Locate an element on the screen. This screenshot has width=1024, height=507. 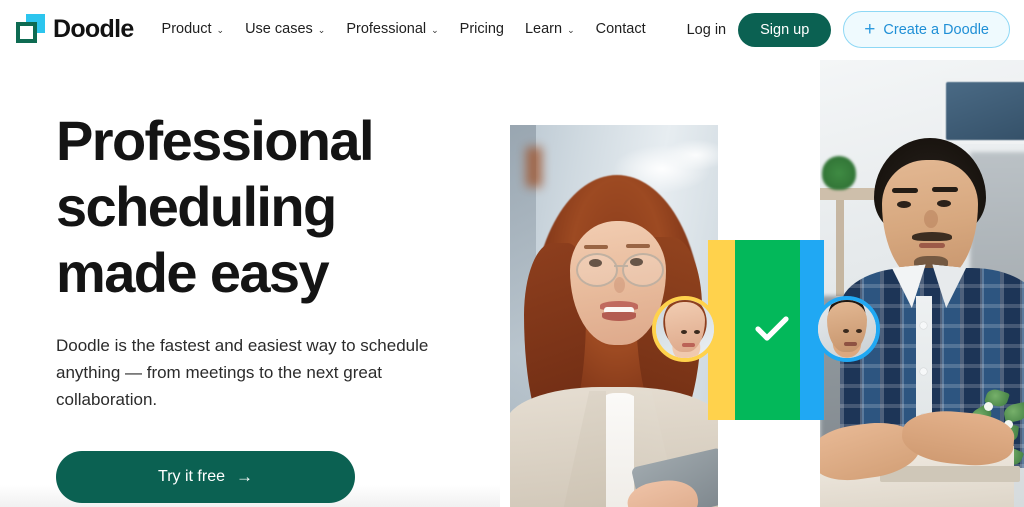
cta-label: Try it free is located at coordinates (191, 476).